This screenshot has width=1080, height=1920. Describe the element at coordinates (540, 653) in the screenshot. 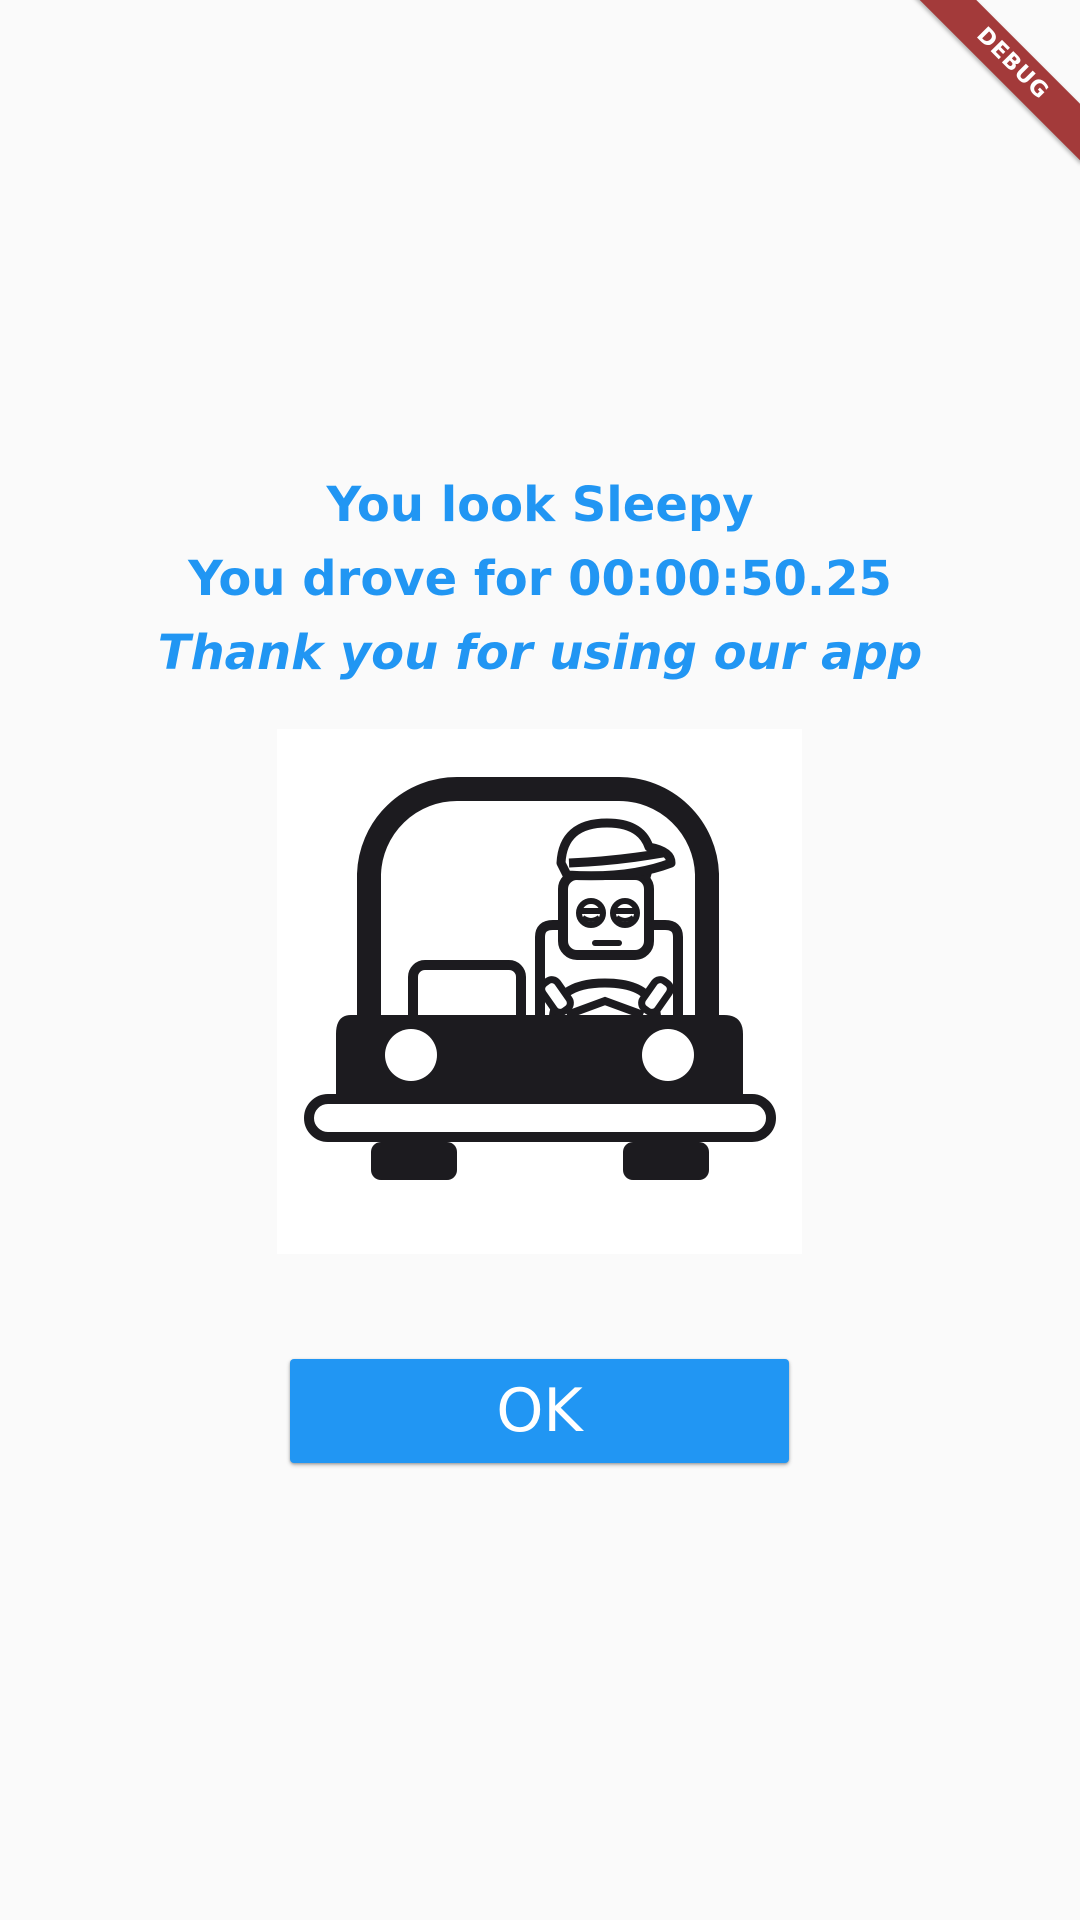

I see `thank-you-text: Thank you for using our app` at that location.